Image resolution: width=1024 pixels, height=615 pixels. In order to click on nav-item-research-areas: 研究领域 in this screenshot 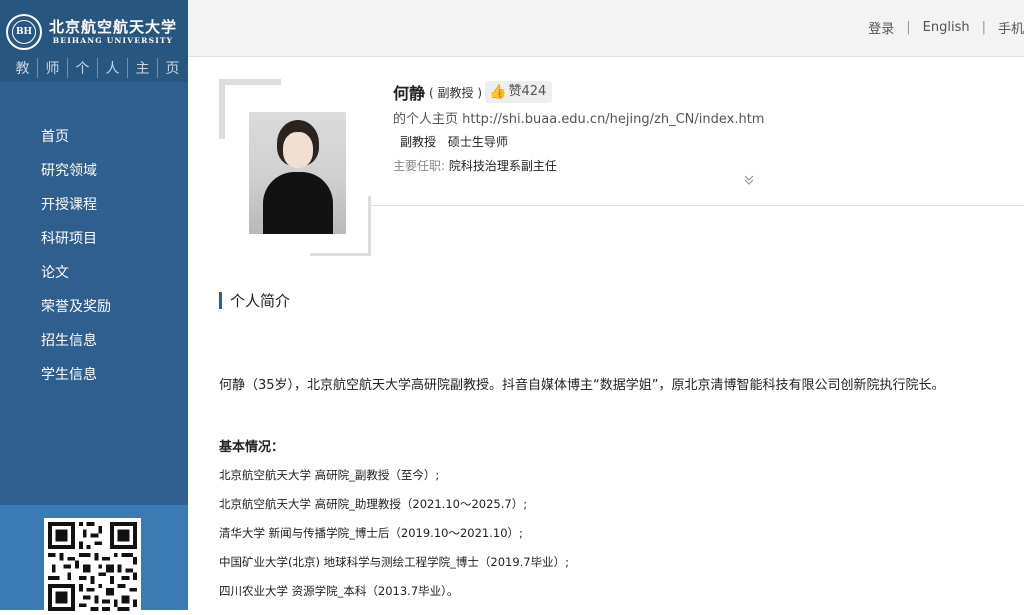, I will do `click(94, 175)`.